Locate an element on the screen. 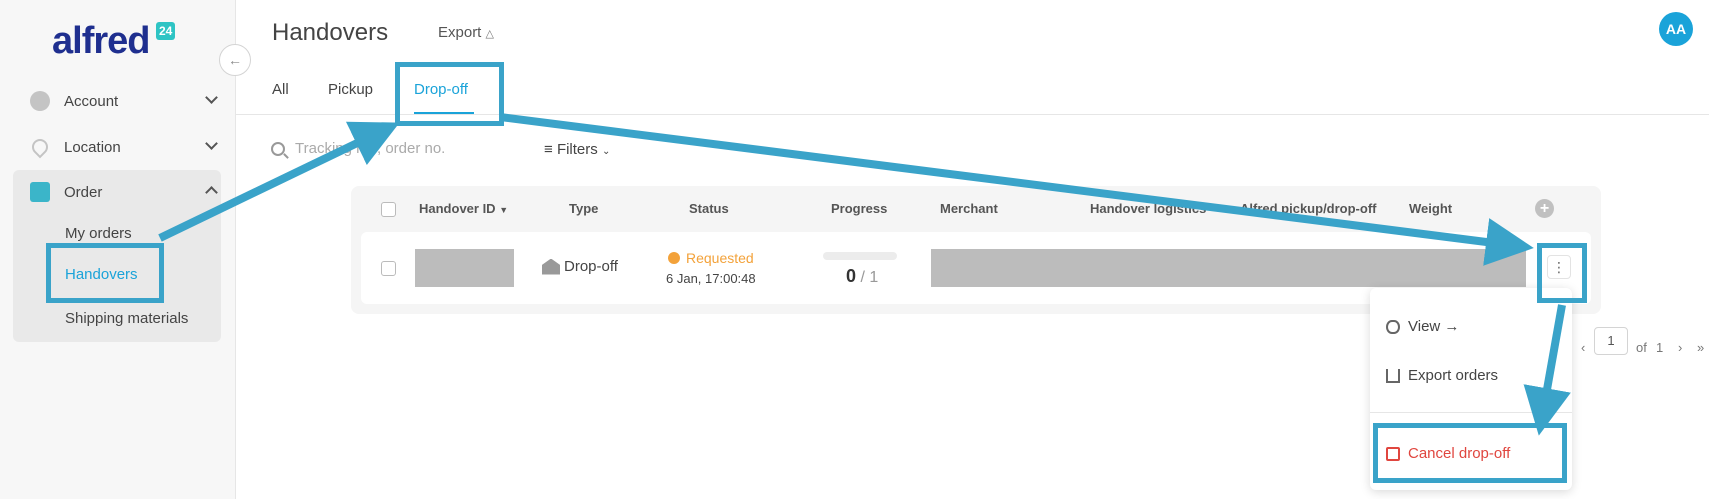  alfred24-logo: alfred 24 is located at coordinates (117, 40).